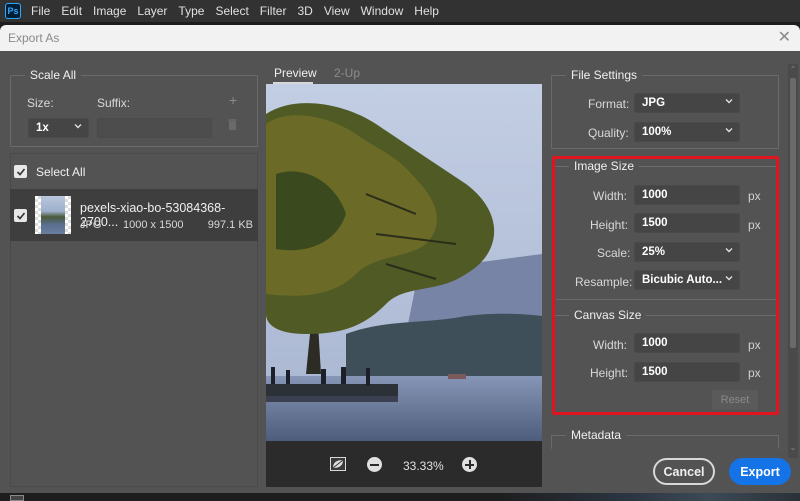 The image size is (800, 501). What do you see at coordinates (295, 73) in the screenshot?
I see `tab-preview: Preview` at bounding box center [295, 73].